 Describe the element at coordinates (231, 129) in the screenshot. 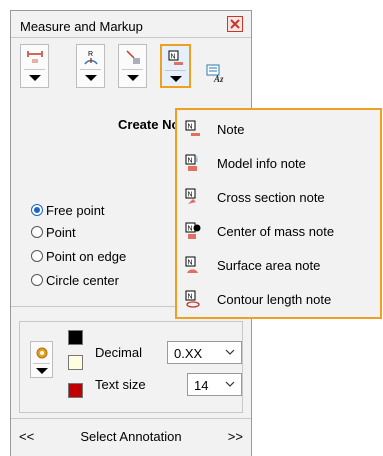

I see `menu-item-label: Note` at that location.